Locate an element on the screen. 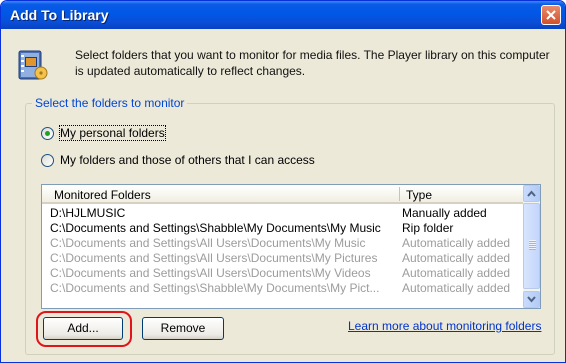  radio-checked-icon is located at coordinates (47, 133).